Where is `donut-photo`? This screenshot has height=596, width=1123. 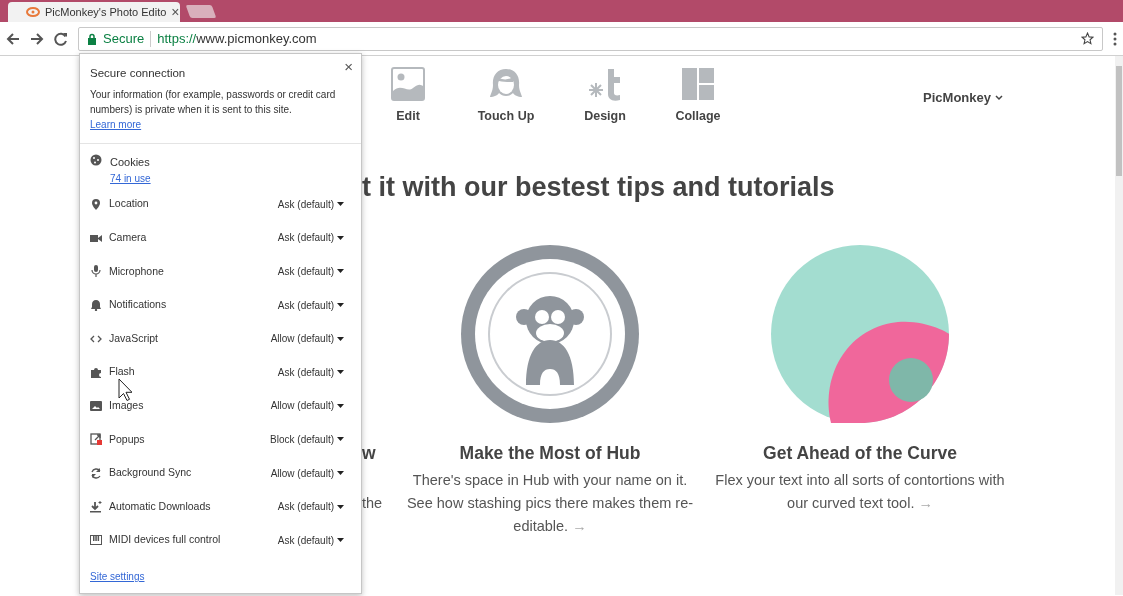
donut-photo is located at coordinates (860, 334).